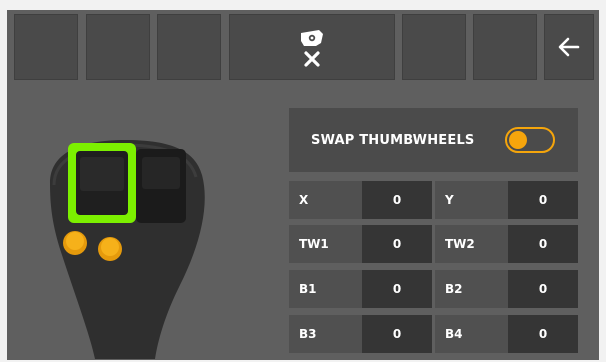 This screenshot has height=362, width=606. I want to click on reading-tw2: TW2 0, so click(506, 244).